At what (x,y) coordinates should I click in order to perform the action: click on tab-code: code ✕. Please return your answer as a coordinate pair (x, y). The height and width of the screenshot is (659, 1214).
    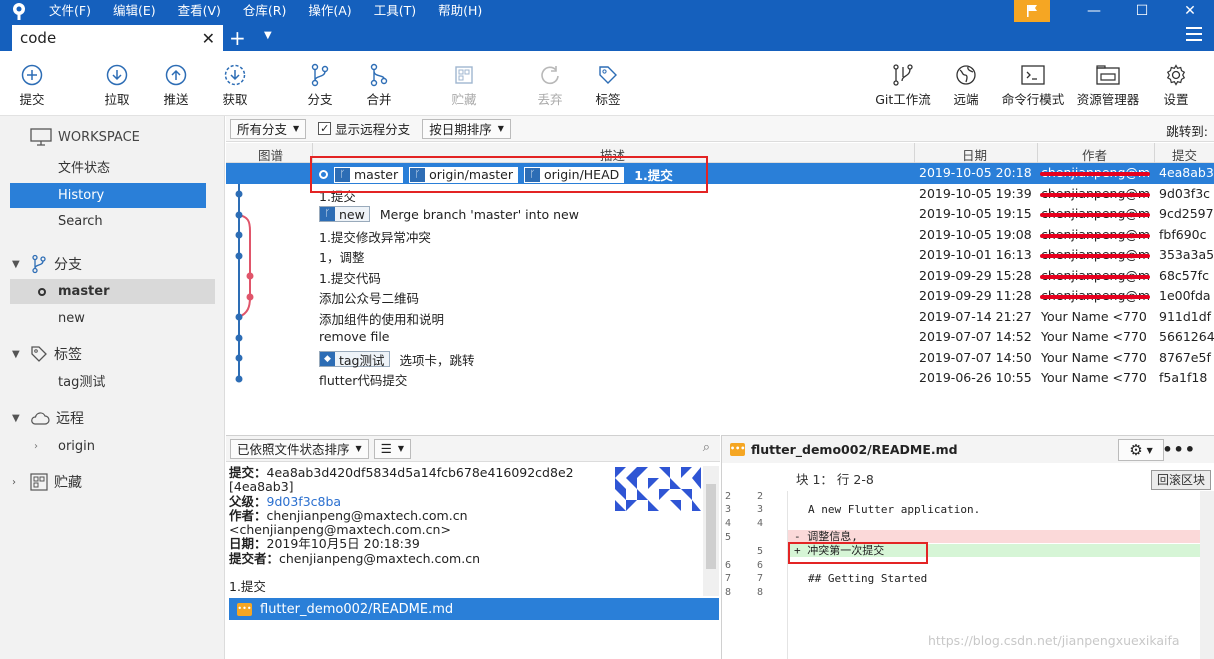
    Looking at the image, I should click on (117, 38).